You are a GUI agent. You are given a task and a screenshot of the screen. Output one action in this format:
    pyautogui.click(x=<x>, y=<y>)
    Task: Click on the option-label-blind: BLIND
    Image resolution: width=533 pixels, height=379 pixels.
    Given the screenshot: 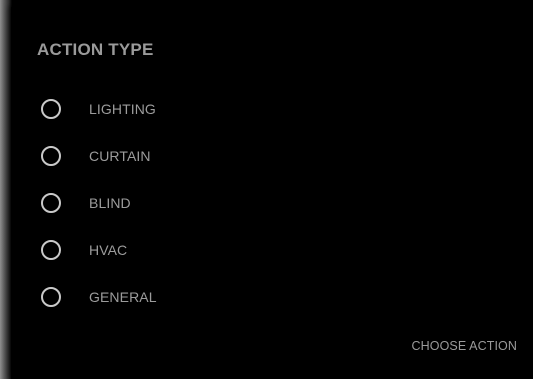 What is the action you would take?
    pyautogui.click(x=110, y=202)
    